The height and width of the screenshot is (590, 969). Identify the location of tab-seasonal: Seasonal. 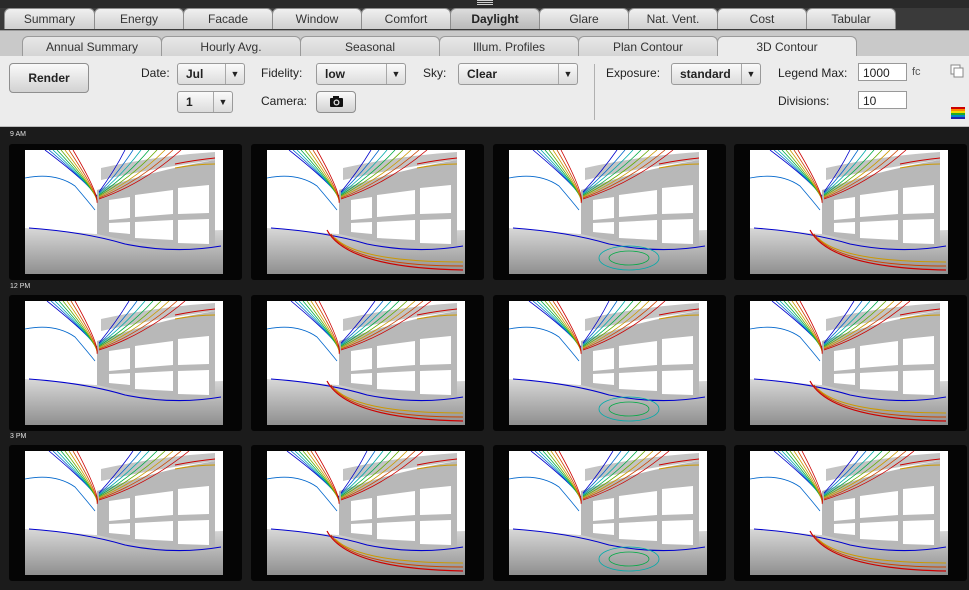
(370, 46).